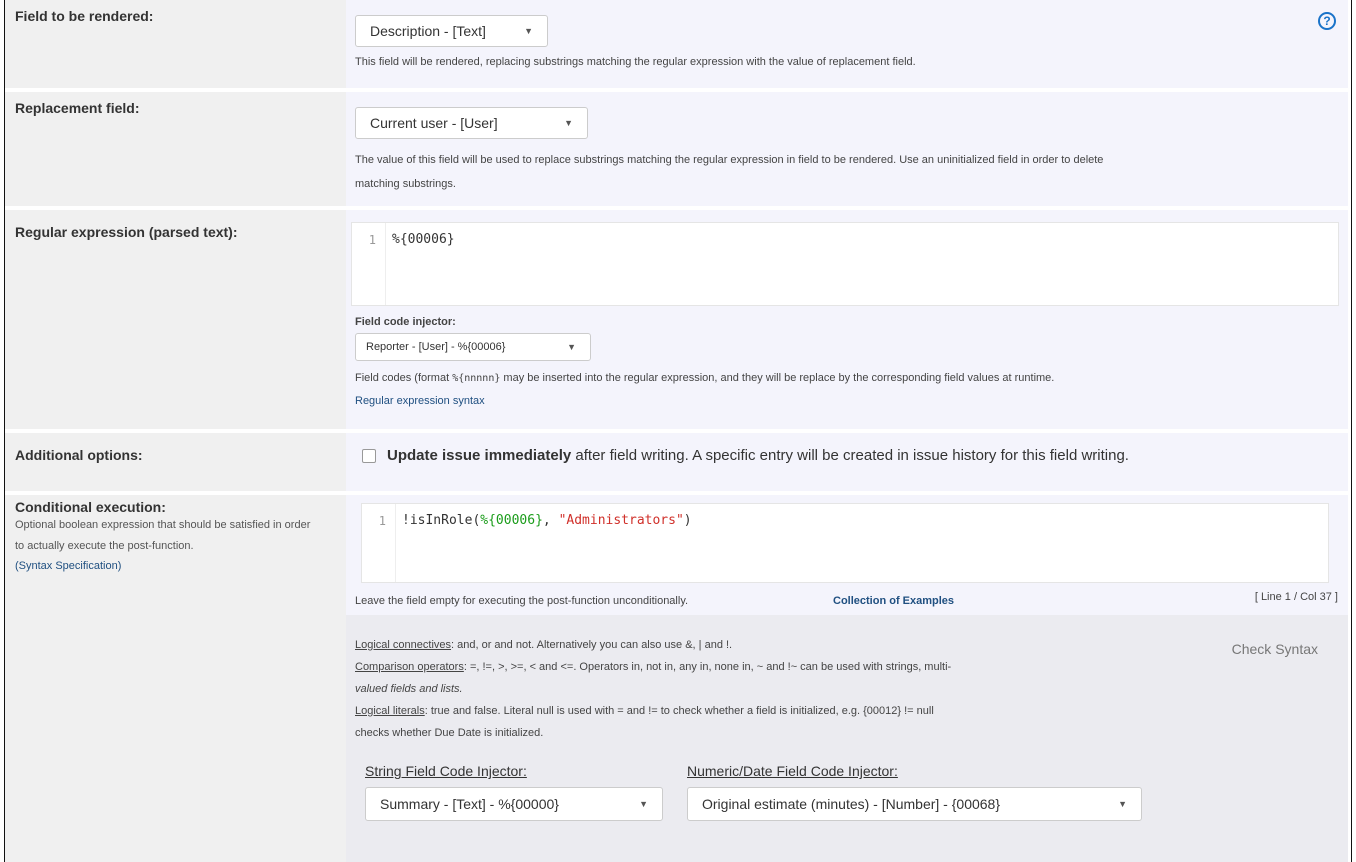 This screenshot has width=1356, height=862. What do you see at coordinates (409, 689) in the screenshot?
I see `comparison-operators-help-line2: valued fields and lists.` at bounding box center [409, 689].